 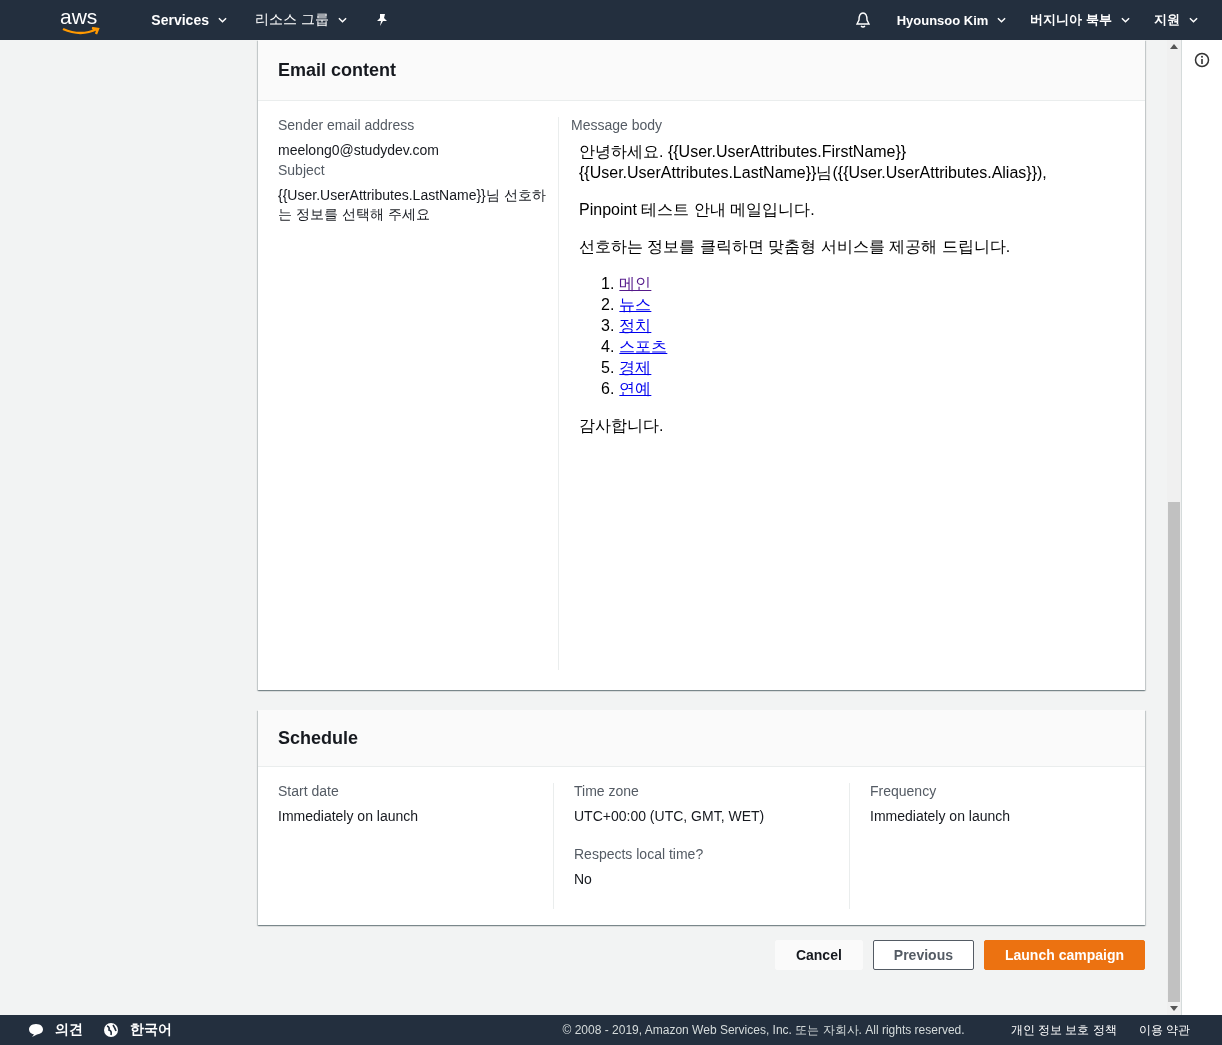 What do you see at coordinates (951, 20) in the screenshot?
I see `nav-menu: Hyounsoo Kim` at bounding box center [951, 20].